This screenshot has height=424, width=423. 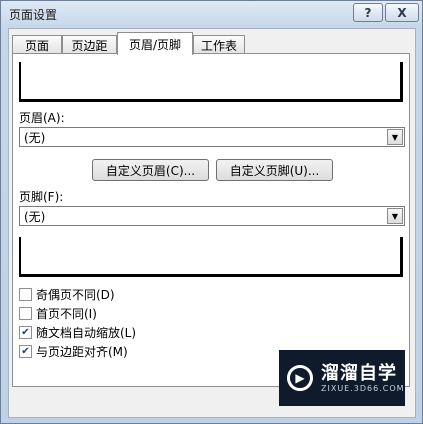 I want to click on watermark-brand: 溜溜自学, so click(x=359, y=373).